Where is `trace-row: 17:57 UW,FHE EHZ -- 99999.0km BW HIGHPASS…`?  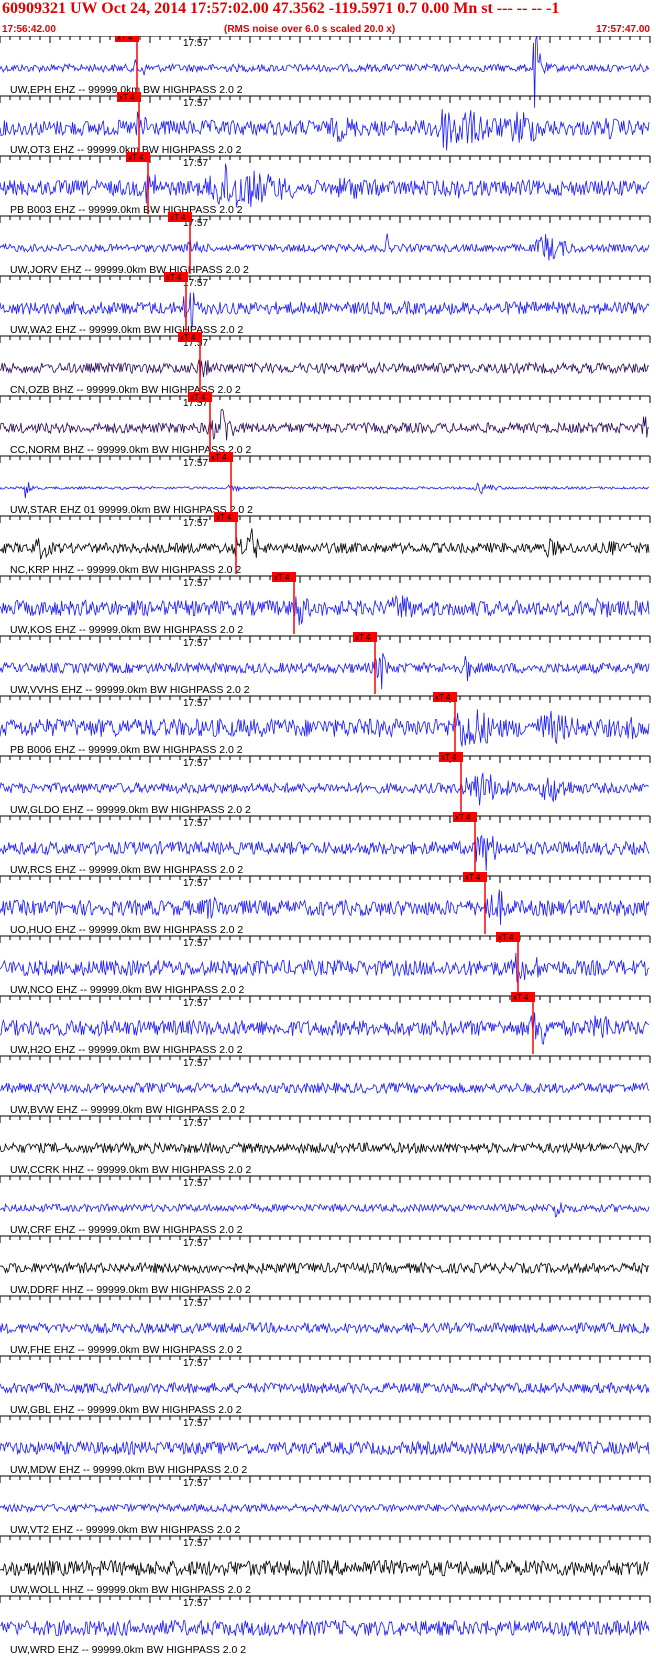 trace-row: 17:57 UW,FHE EHZ -- 99999.0km BW HIGHPASS… is located at coordinates (325, 1325).